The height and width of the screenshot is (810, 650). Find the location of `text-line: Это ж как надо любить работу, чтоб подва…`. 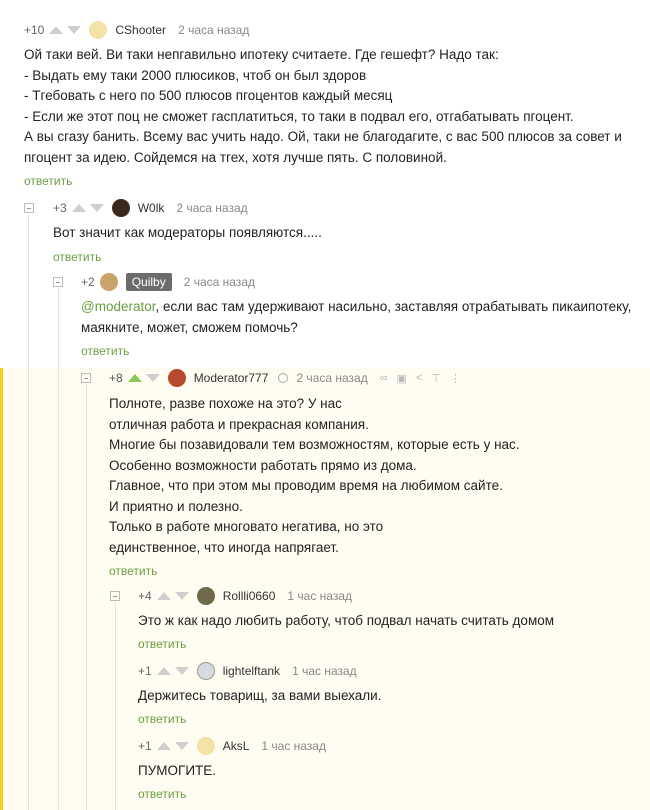

text-line: Это ж как надо любить работу, чтоб подва… is located at coordinates (346, 620).